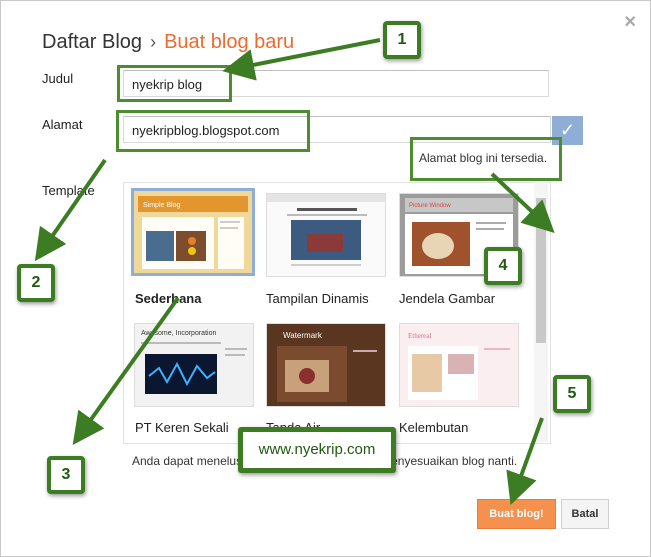 Image resolution: width=651 pixels, height=557 pixels. I want to click on template-note-left: Anda dapat menelus, so click(187, 461).